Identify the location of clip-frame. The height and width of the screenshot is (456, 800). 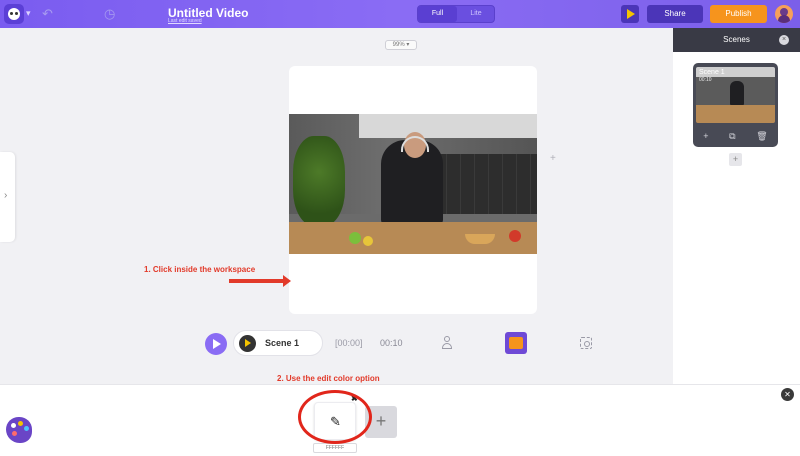
(516, 343).